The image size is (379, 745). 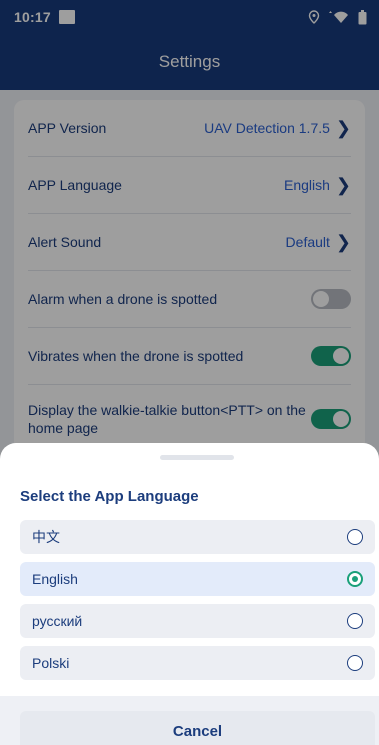 I want to click on language-option-chinese: 中文, so click(x=197, y=537).